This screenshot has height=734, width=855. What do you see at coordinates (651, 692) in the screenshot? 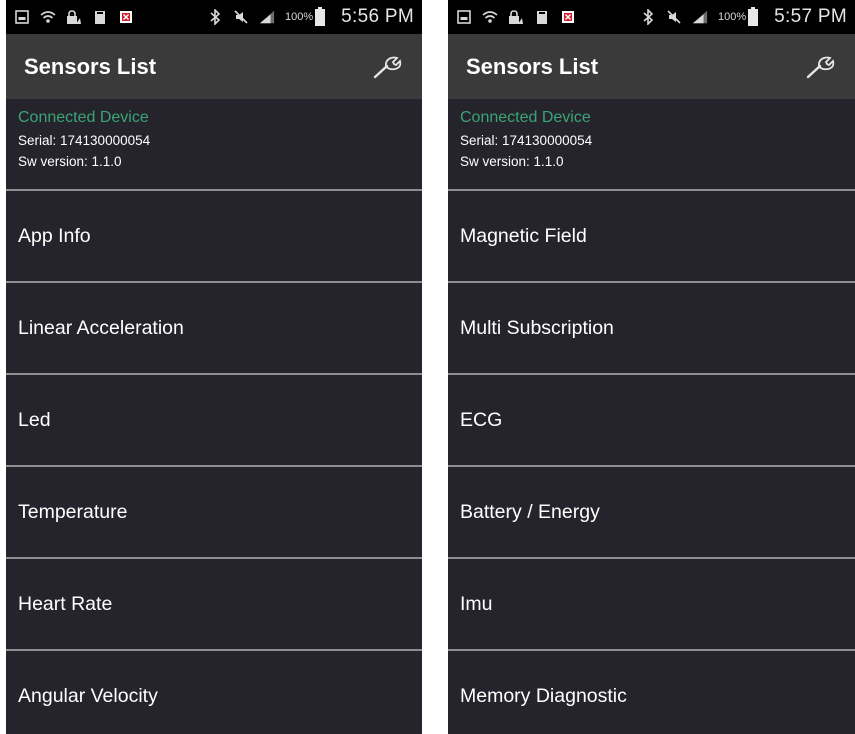
I see `list-item-memory-diagnostic: Memory Diagnostic` at bounding box center [651, 692].